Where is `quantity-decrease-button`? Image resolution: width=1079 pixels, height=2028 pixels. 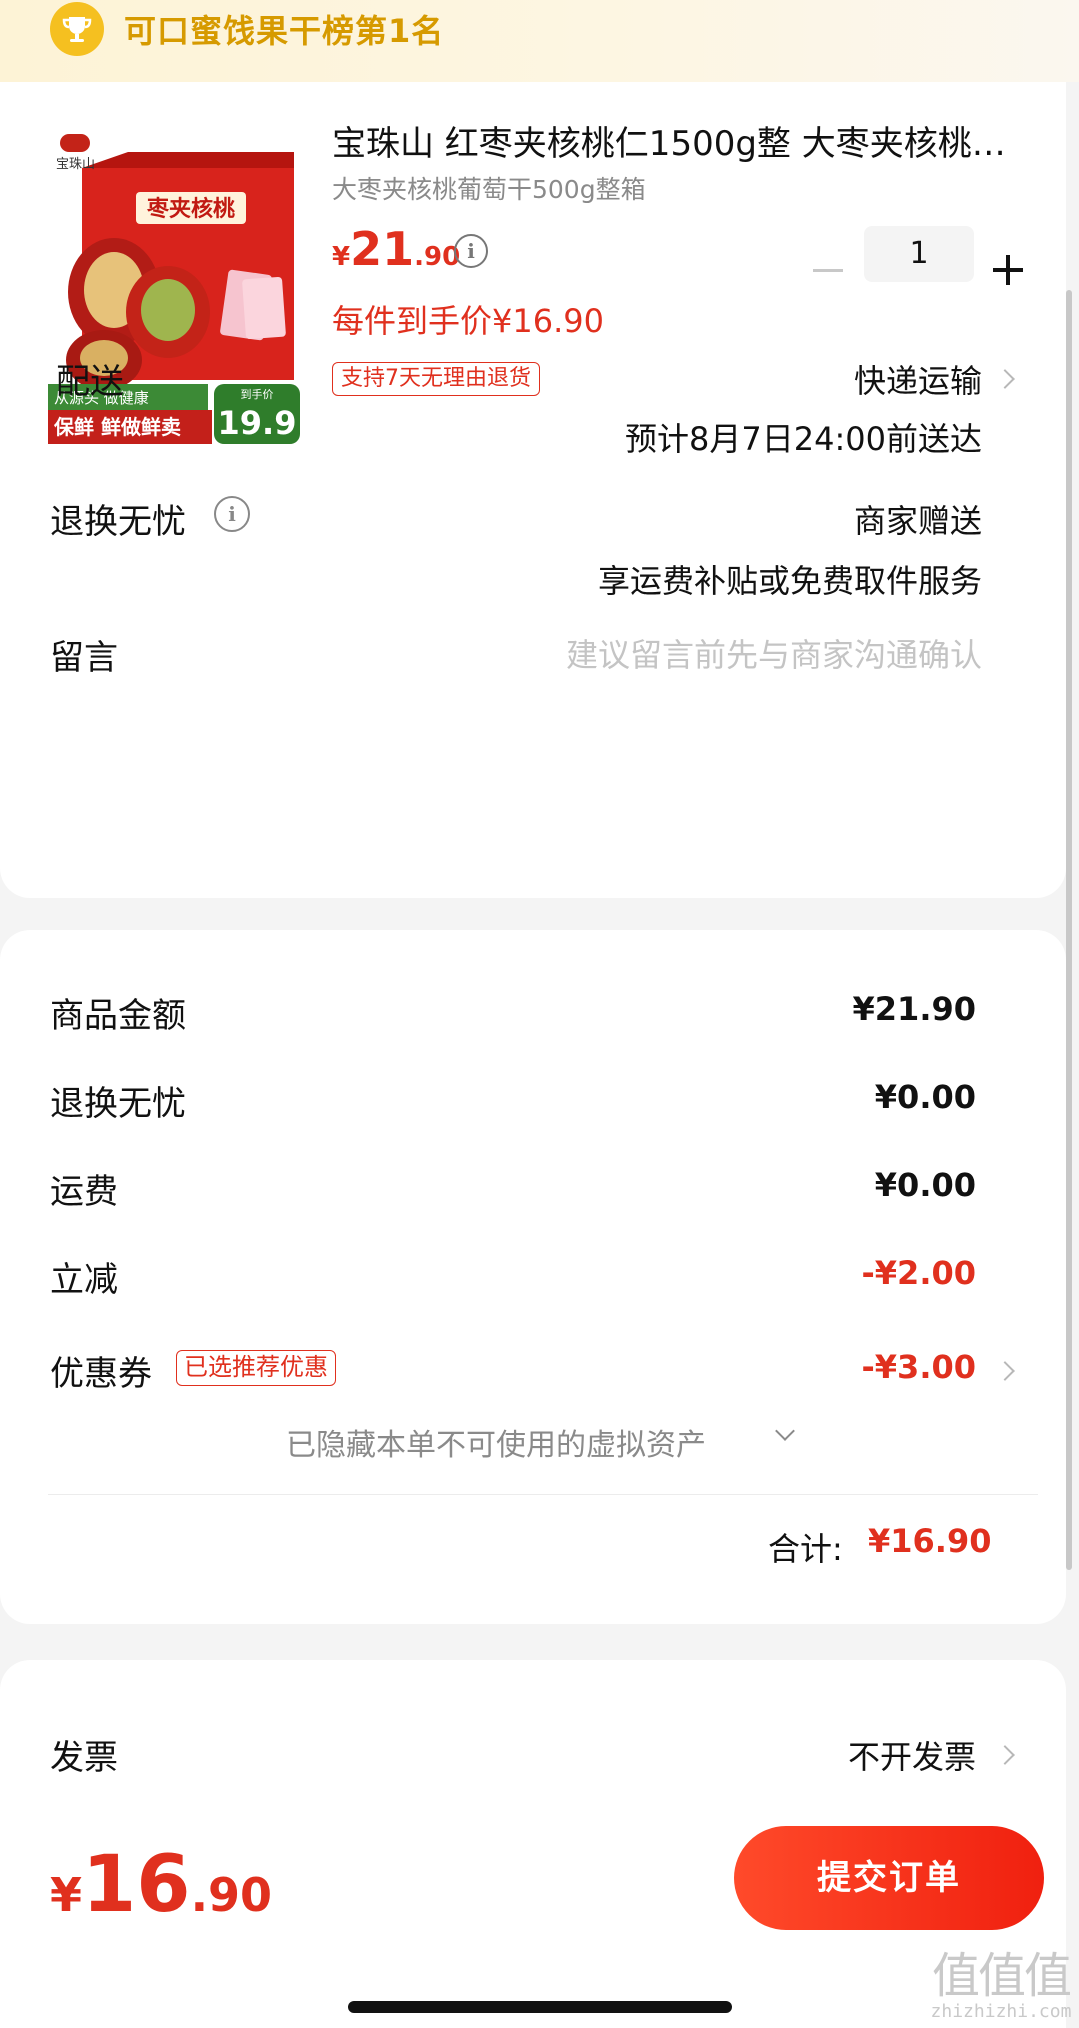 quantity-decrease-button is located at coordinates (828, 270).